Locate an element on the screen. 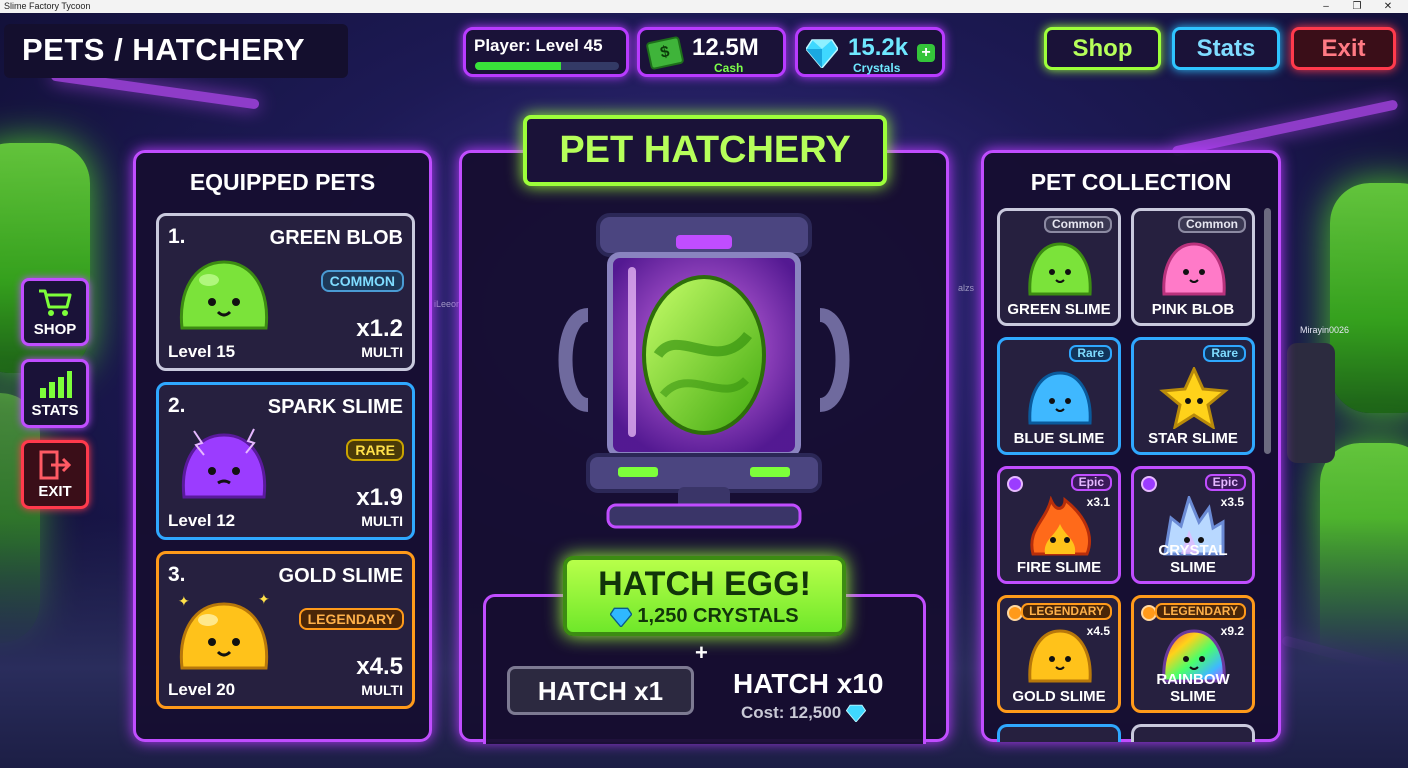 This screenshot has width=1408, height=768. green-blob-icon is located at coordinates (224, 295).